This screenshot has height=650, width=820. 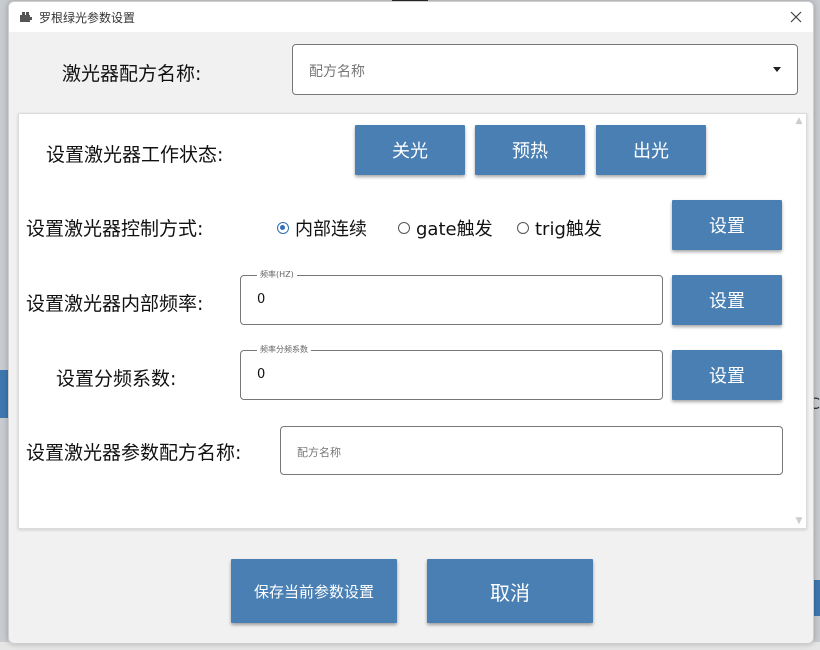 I want to click on close-icon, so click(x=796, y=17).